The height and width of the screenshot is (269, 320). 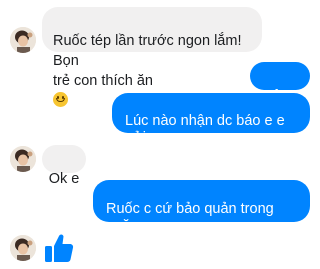 What do you see at coordinates (280, 83) in the screenshot?
I see `message-bubble-outgoing: Vâng` at bounding box center [280, 83].